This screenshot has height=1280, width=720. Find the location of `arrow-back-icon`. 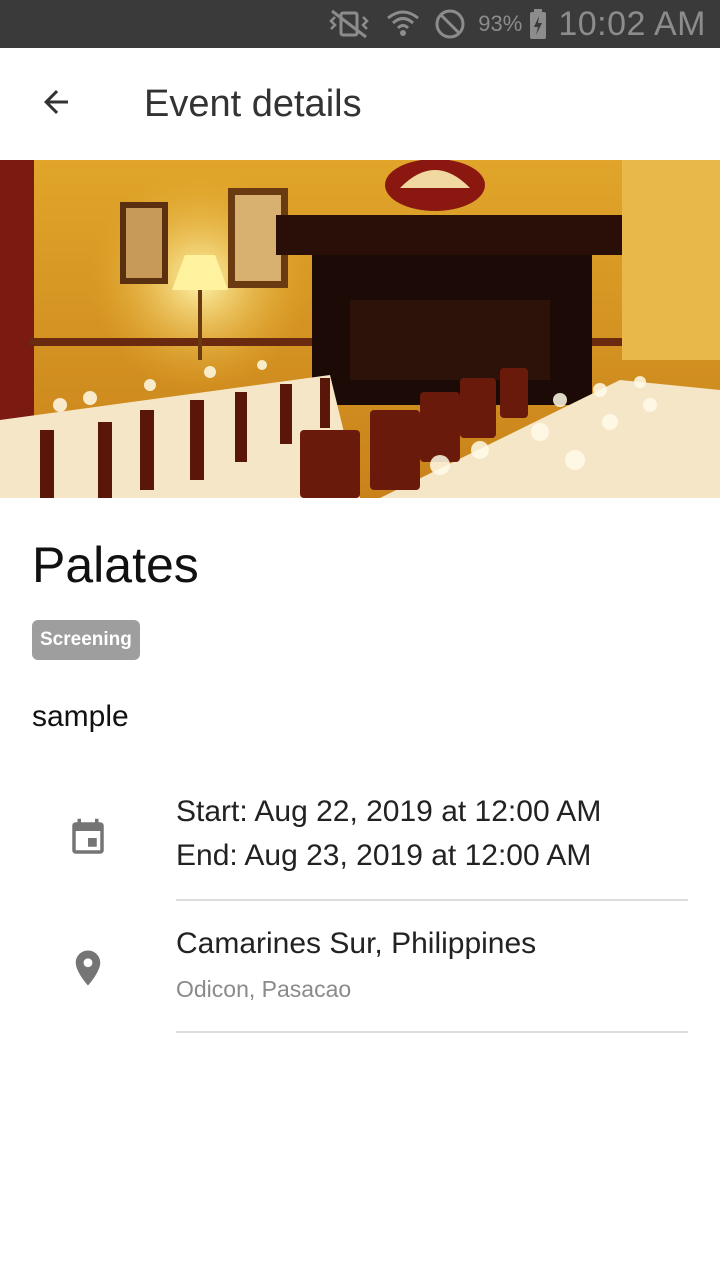

arrow-back-icon is located at coordinates (56, 104).